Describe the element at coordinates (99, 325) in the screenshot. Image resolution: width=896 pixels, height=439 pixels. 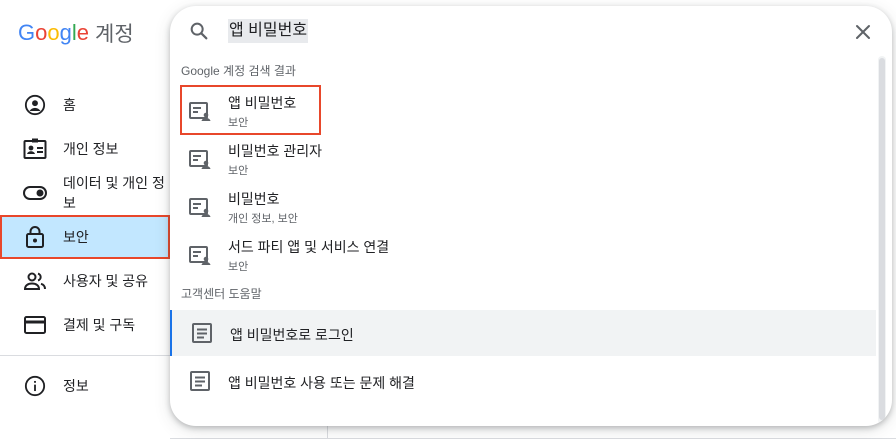
I see `sidebar-item-label: 결제 및 구독` at that location.